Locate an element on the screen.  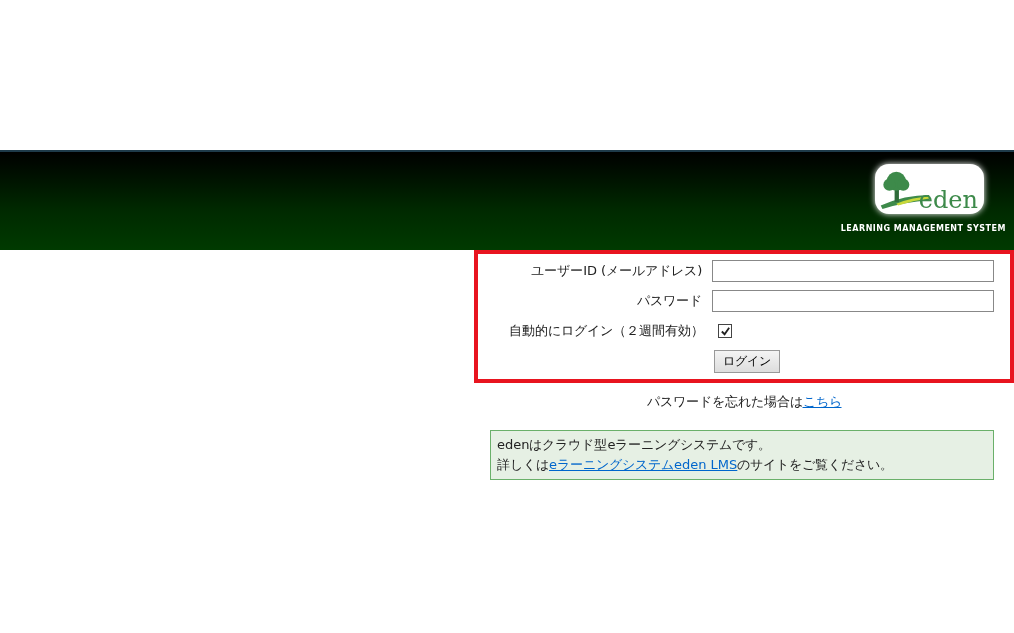
logo-tagline: LEARNING MANAGEMENT SYSTEM is located at coordinates (923, 228).